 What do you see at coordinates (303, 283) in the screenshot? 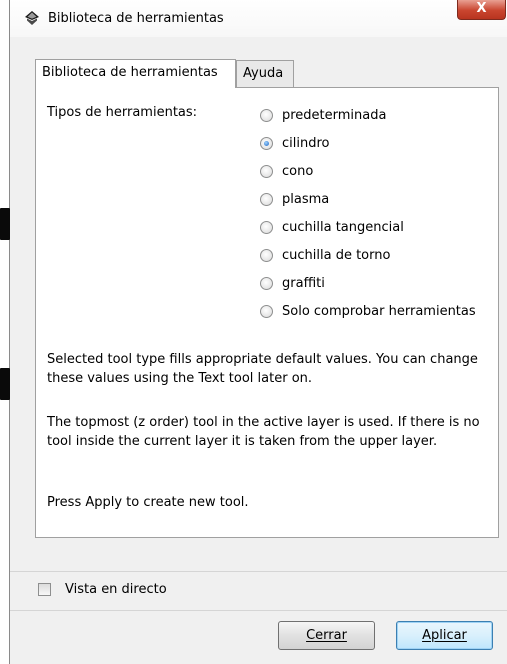
I see `radio-label: graffiti` at bounding box center [303, 283].